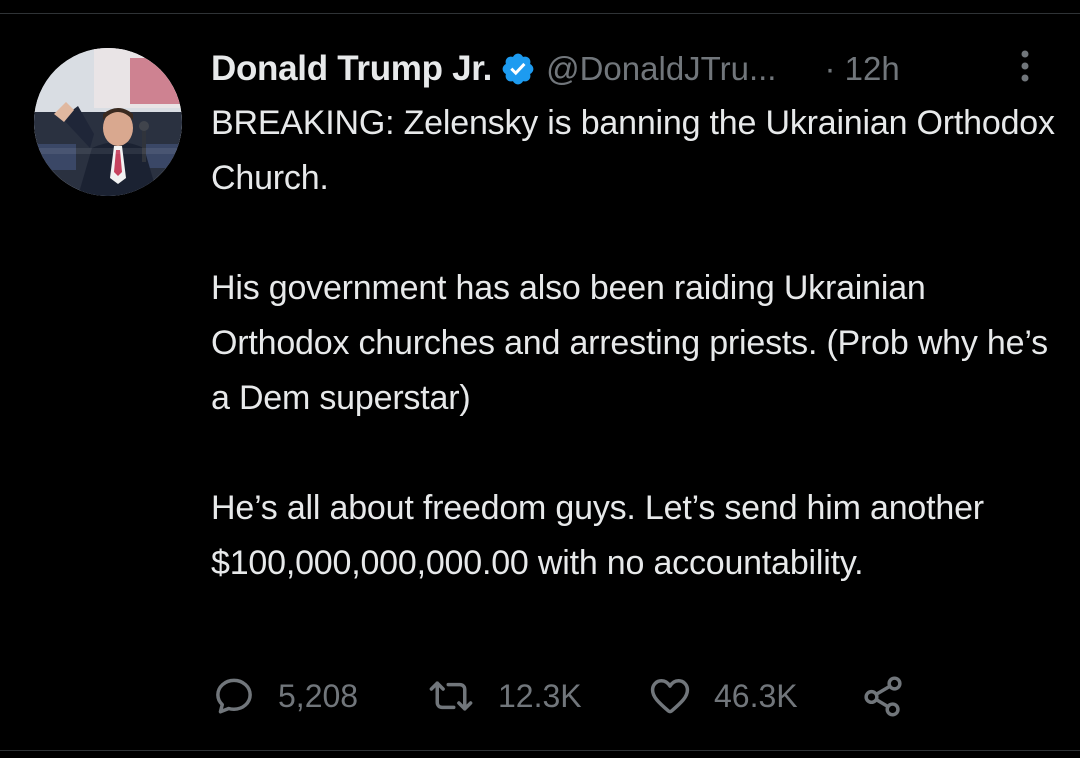 The image size is (1080, 758). What do you see at coordinates (540, 13) in the screenshot?
I see `top-divider` at bounding box center [540, 13].